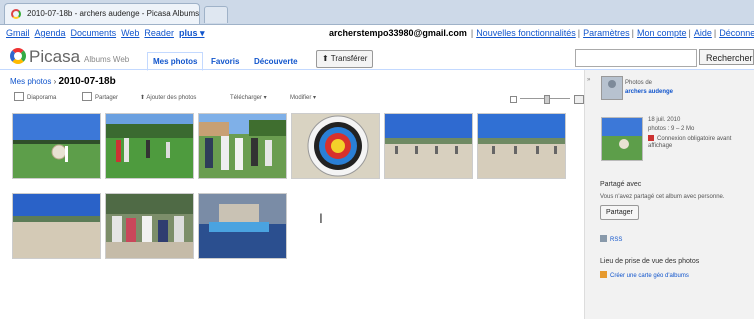 The height and width of the screenshot is (319, 754). I want to click on photo-archer-field, so click(56, 146).